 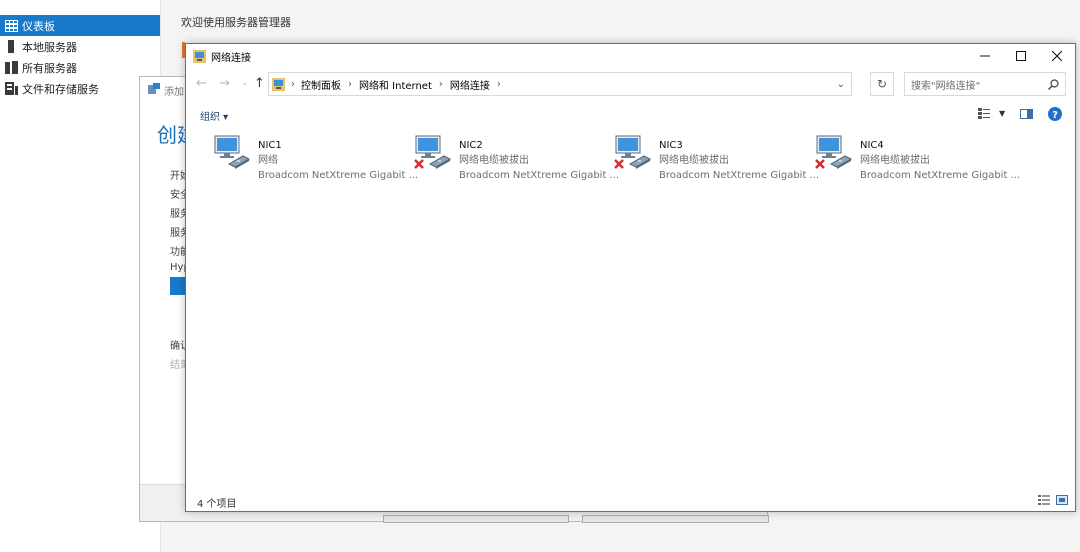 I want to click on back-button: ←, so click(x=201, y=83).